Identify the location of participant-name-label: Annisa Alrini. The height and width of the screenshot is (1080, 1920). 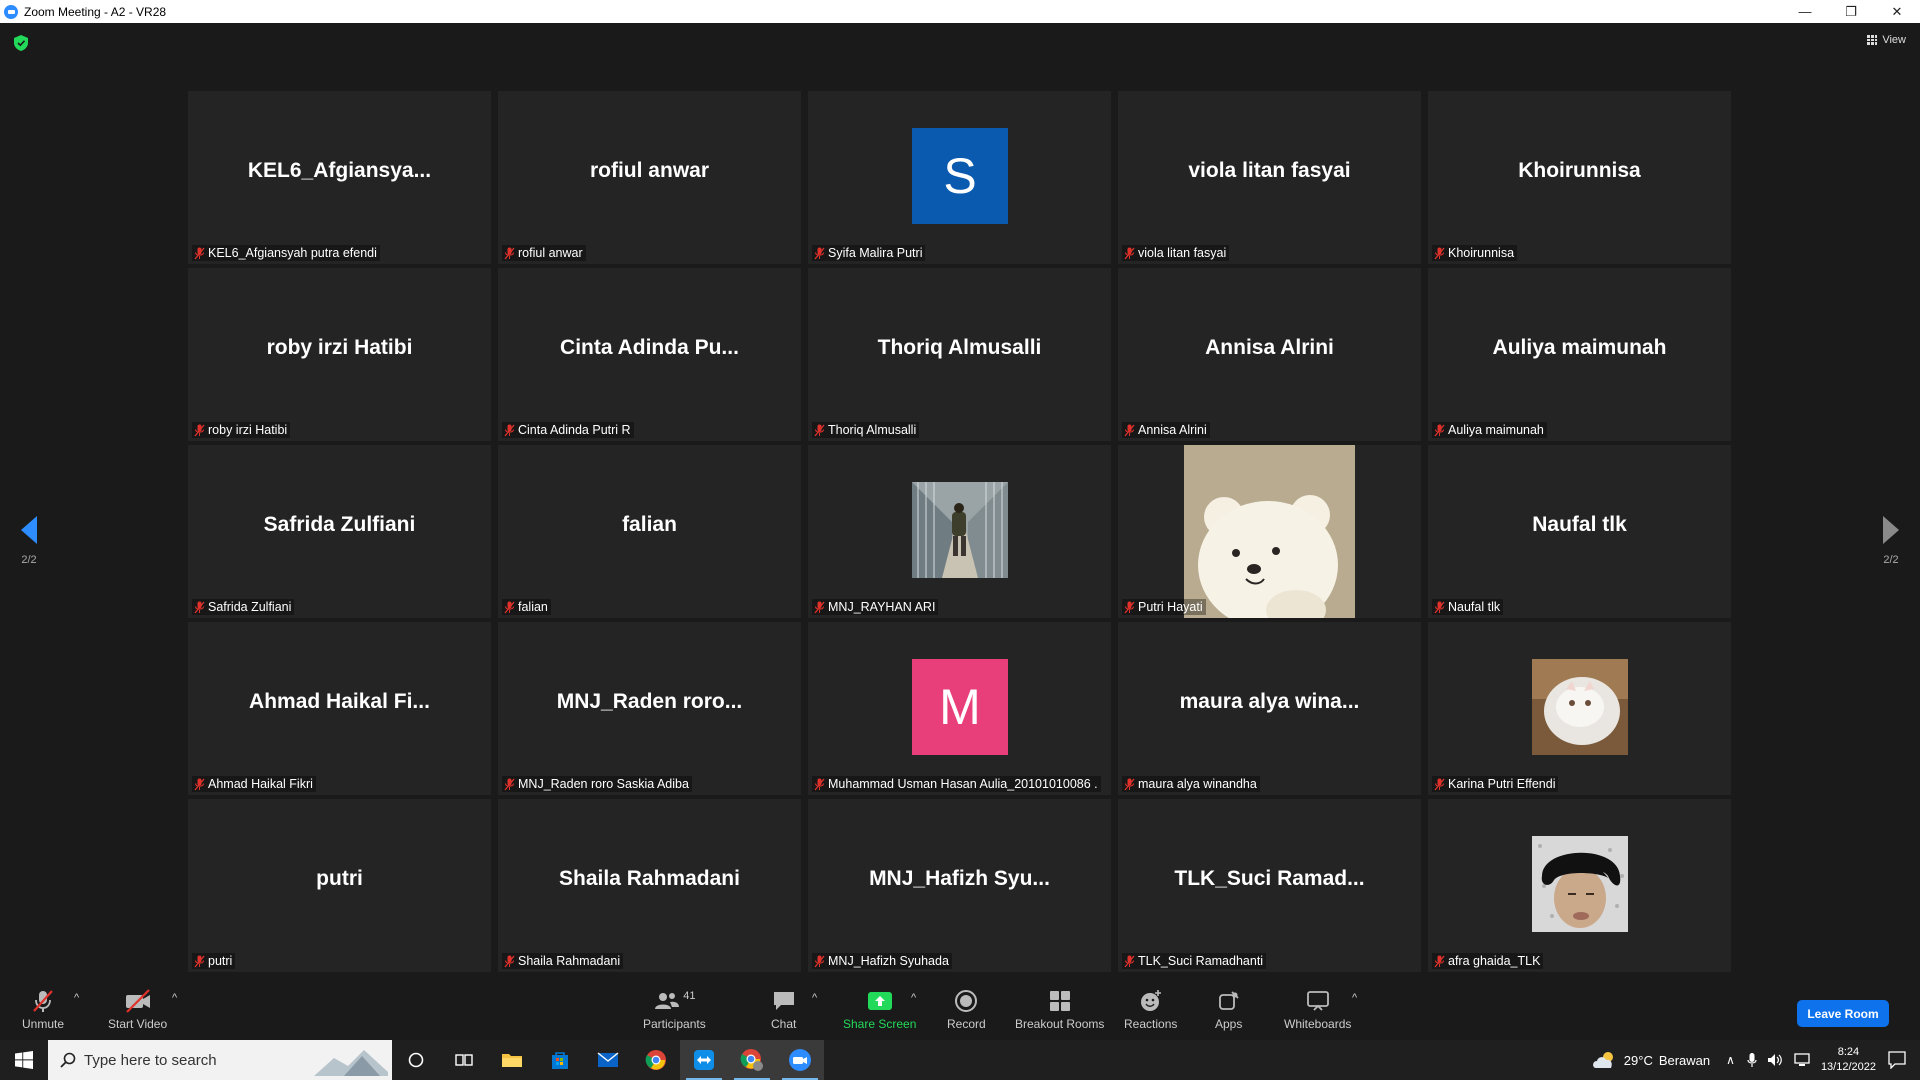
(1166, 430).